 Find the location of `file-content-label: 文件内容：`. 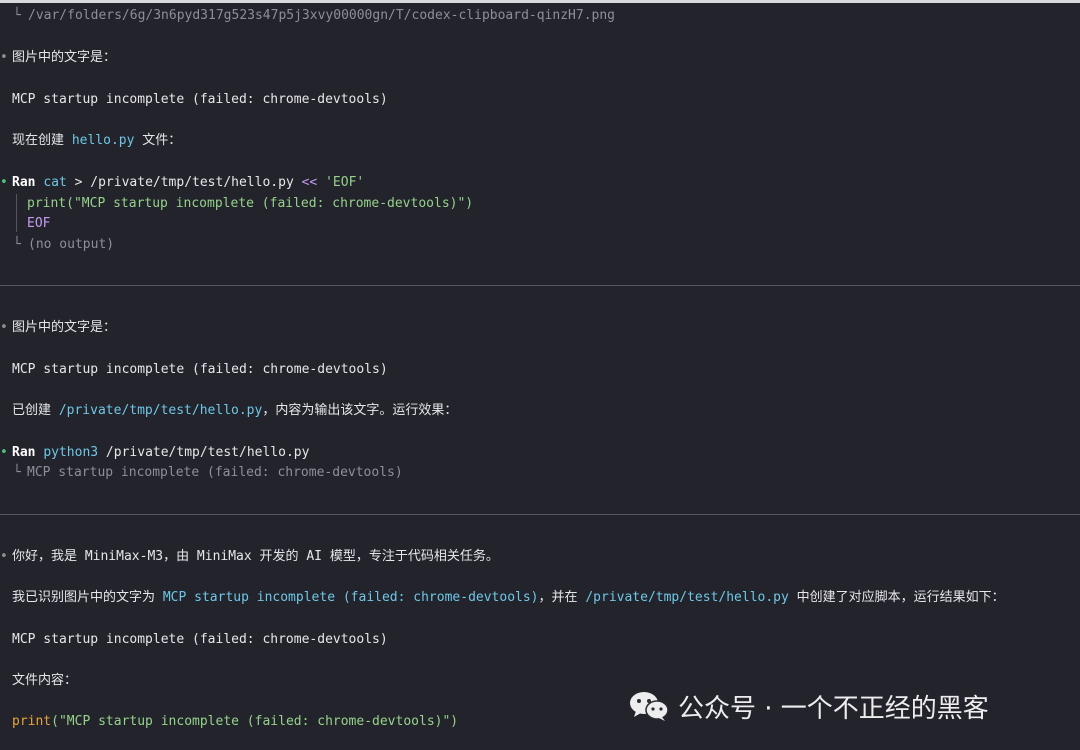

file-content-label: 文件内容： is located at coordinates (45, 680).